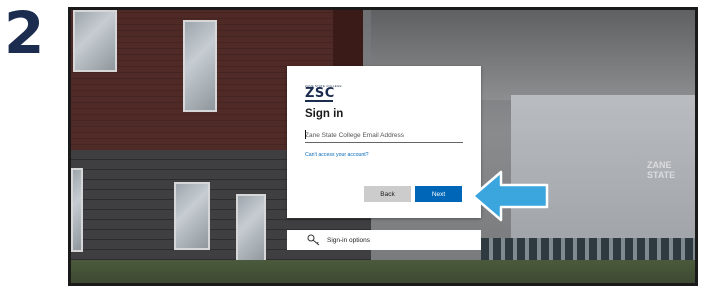 The height and width of the screenshot is (287, 704). What do you see at coordinates (320, 93) in the screenshot?
I see `zsc-logo: ZSC` at bounding box center [320, 93].